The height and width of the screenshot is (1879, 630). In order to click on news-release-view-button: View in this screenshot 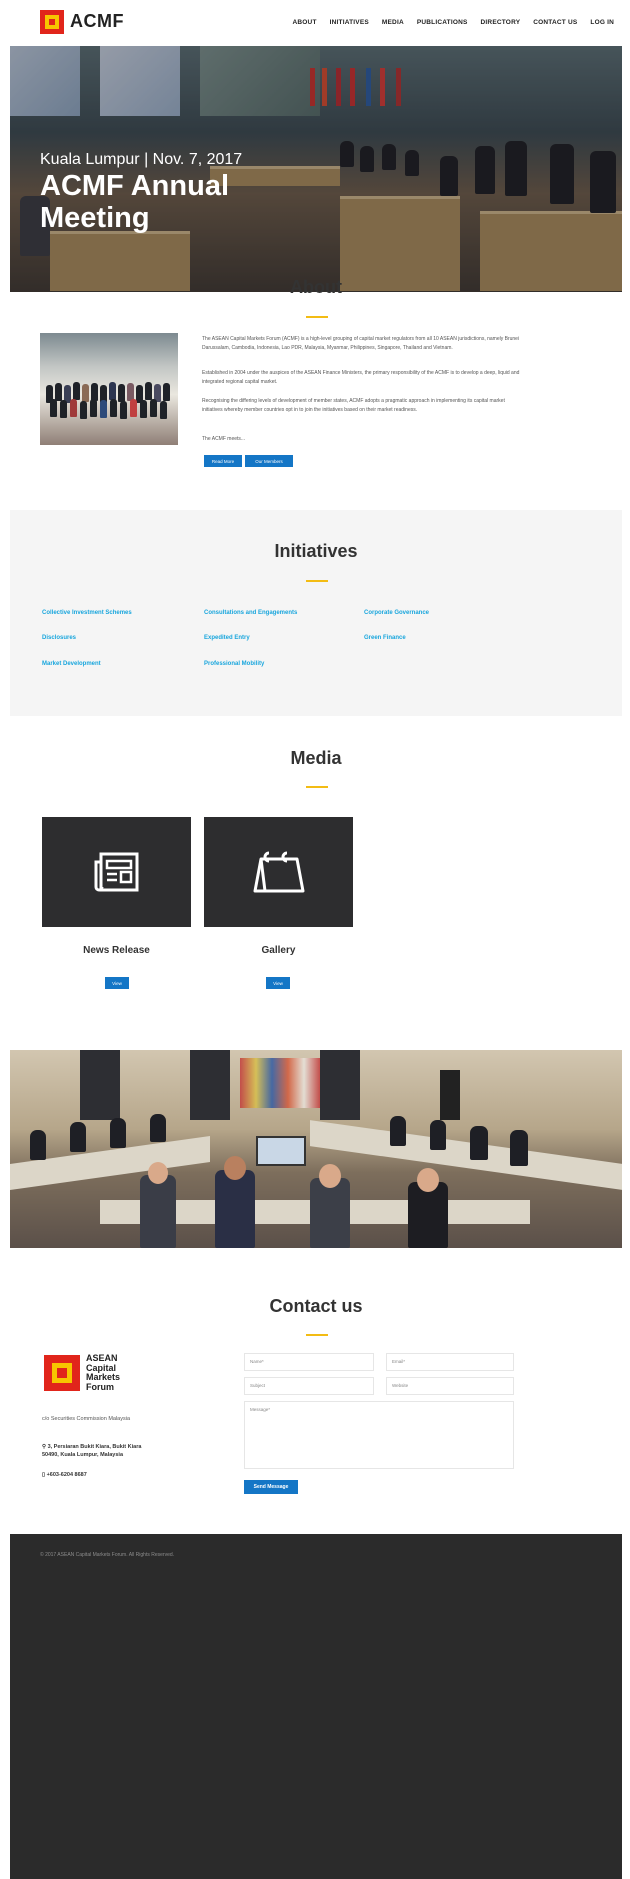, I will do `click(117, 983)`.